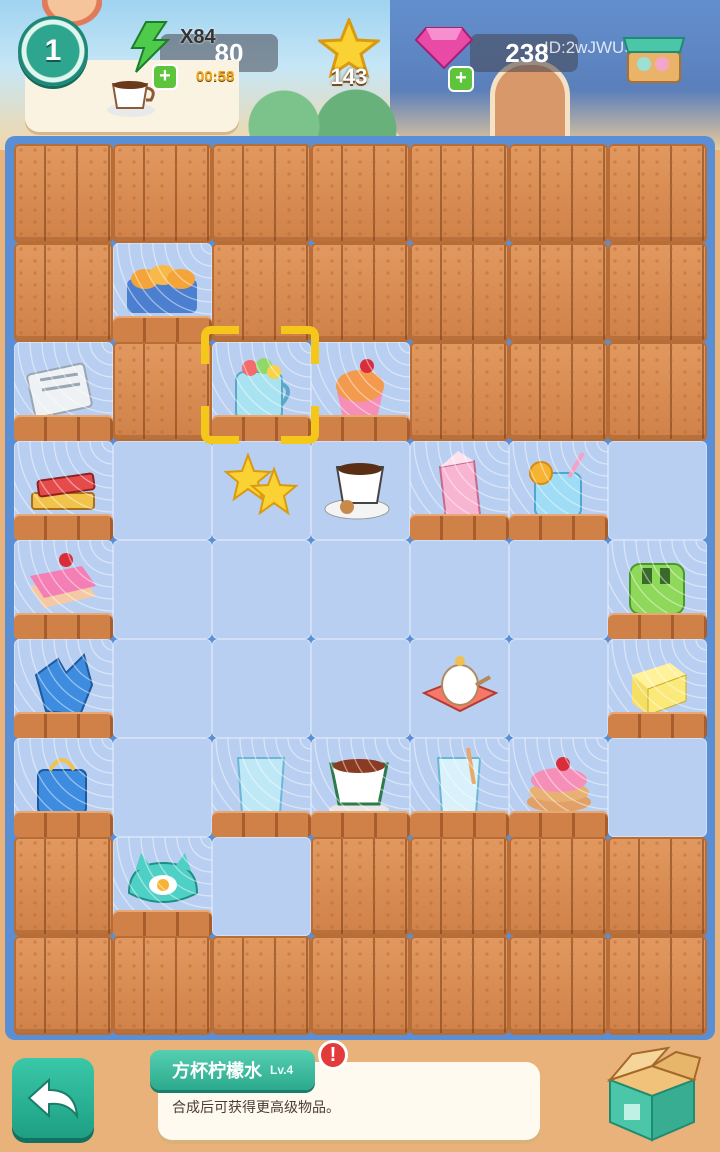  I want to click on cupcake-icon, so click(360, 386).